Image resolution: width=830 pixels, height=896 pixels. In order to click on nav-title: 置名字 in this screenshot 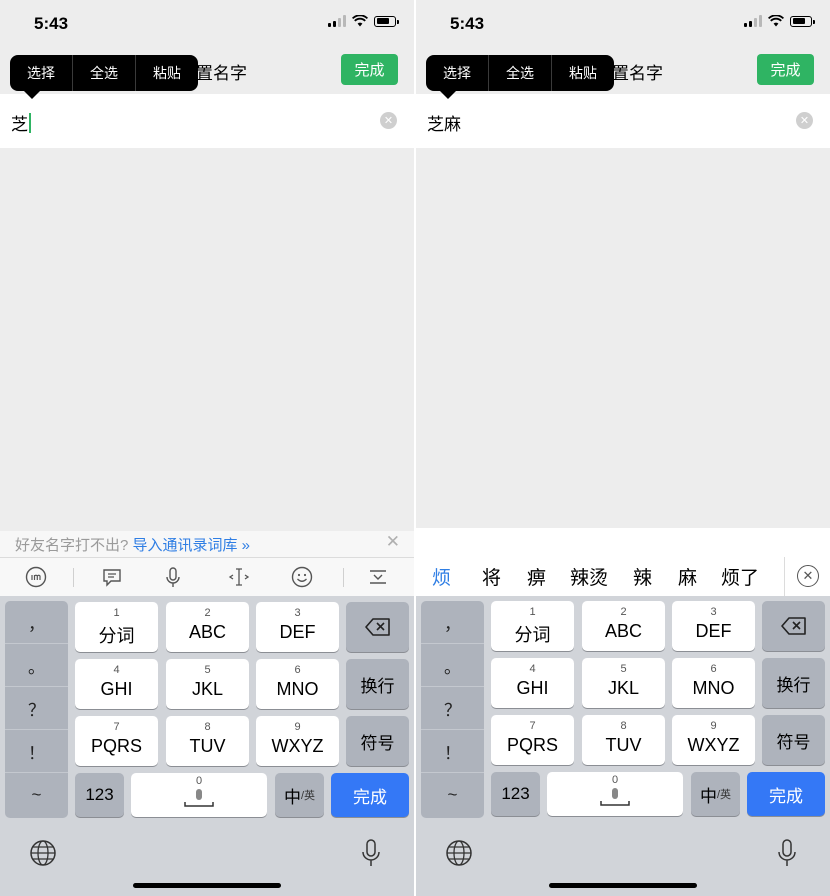, I will do `click(221, 73)`.